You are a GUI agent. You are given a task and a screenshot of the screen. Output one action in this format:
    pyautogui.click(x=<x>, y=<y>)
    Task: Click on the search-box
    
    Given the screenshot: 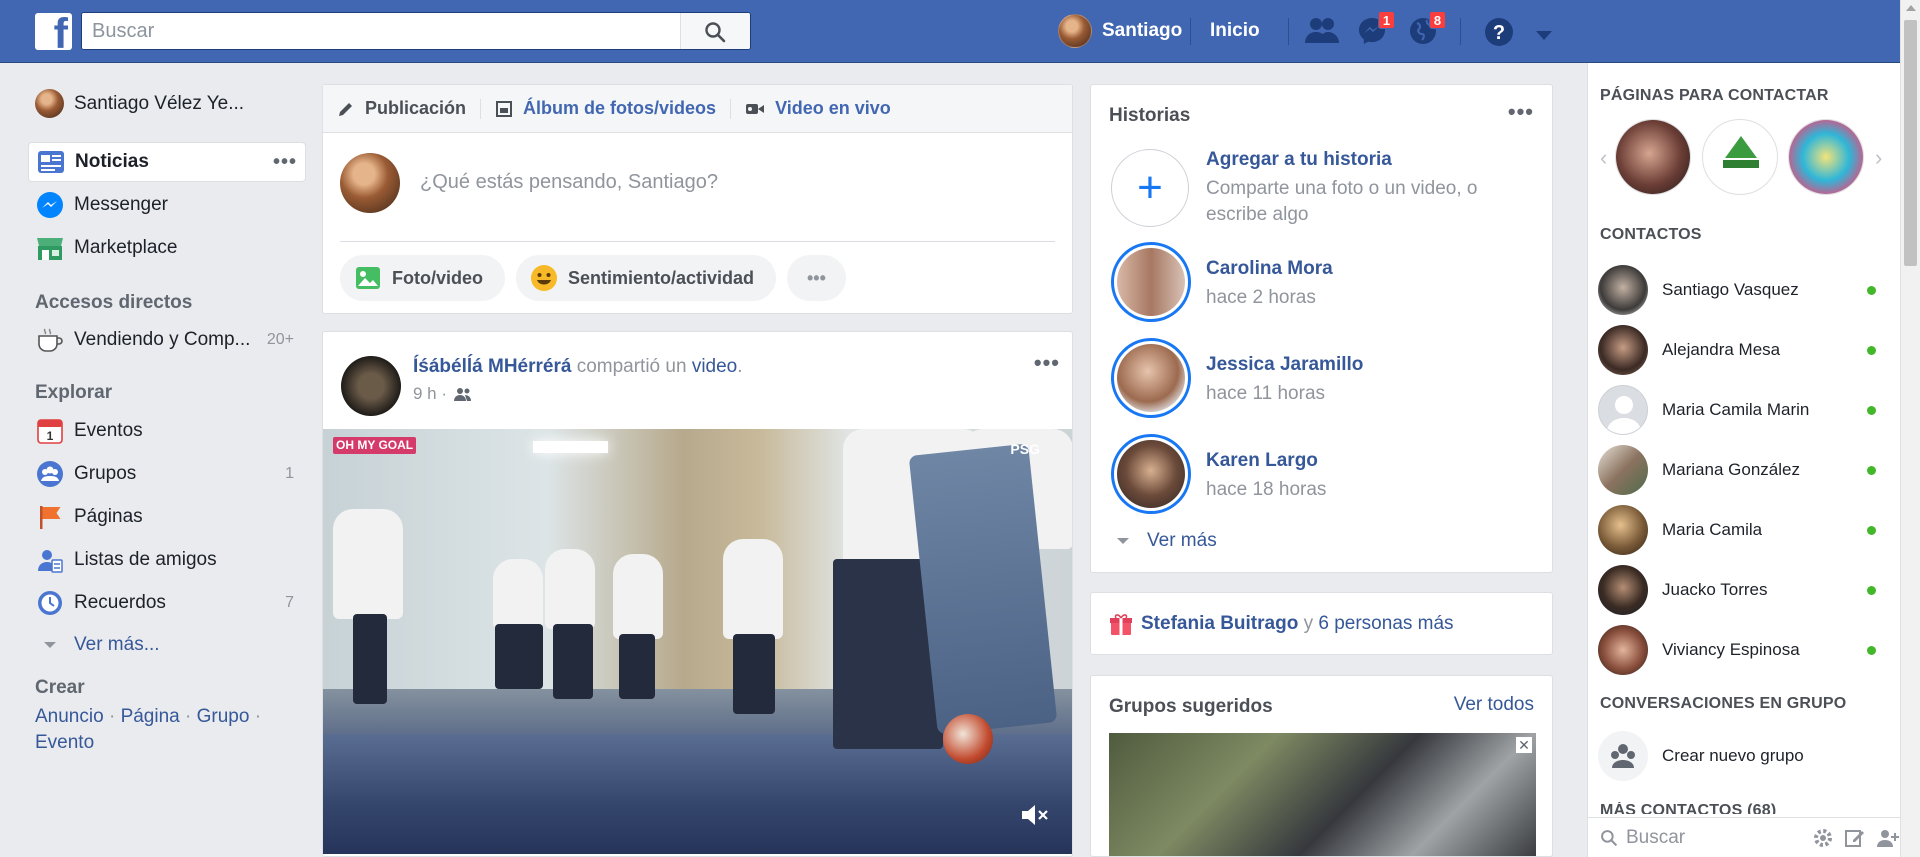 What is the action you would take?
    pyautogui.click(x=416, y=31)
    